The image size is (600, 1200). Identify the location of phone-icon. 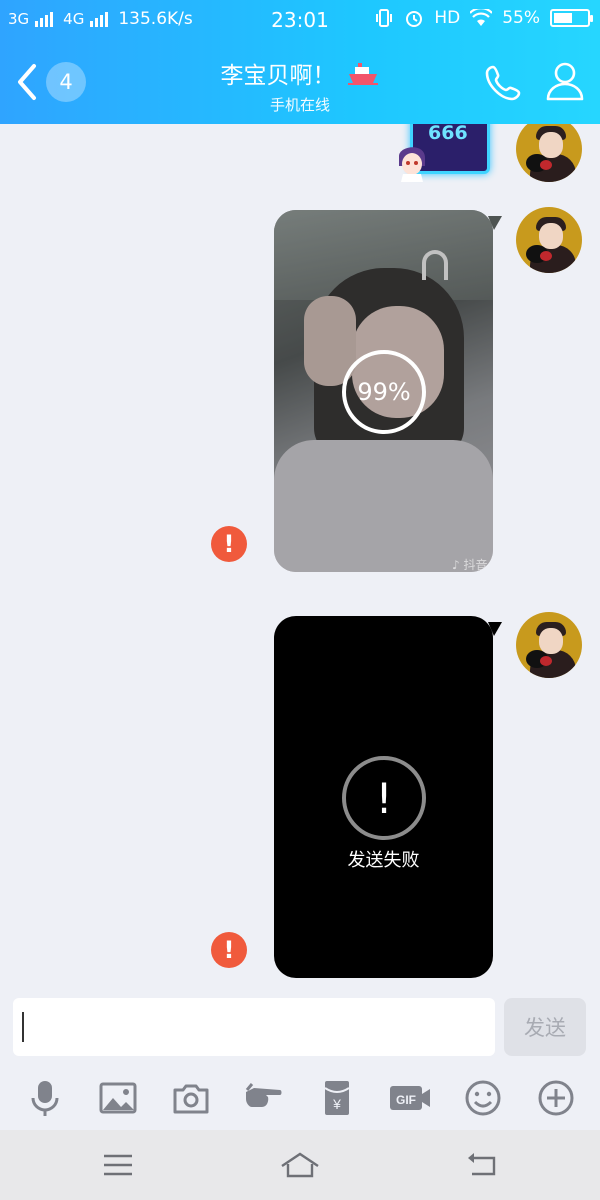
(503, 83).